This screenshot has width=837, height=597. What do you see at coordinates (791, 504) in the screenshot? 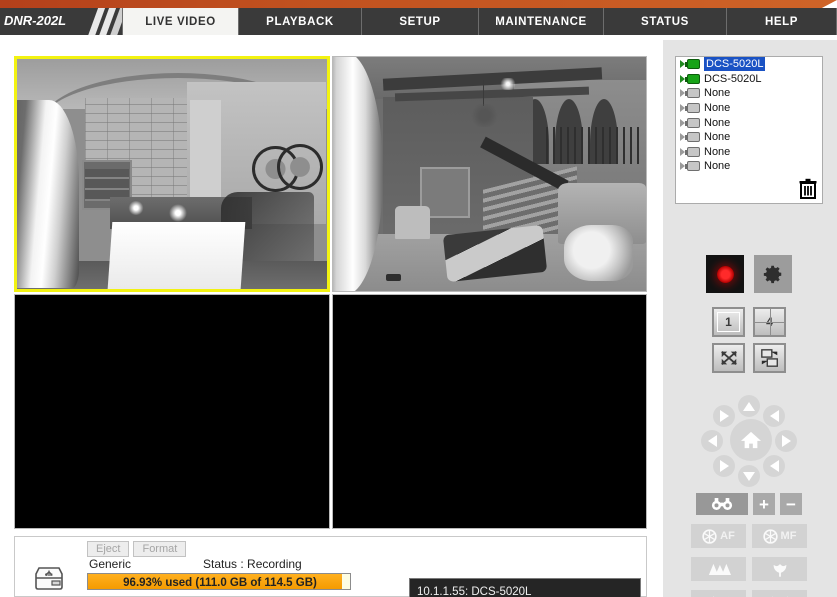
I see `ptz-zoom-out-button: −` at bounding box center [791, 504].